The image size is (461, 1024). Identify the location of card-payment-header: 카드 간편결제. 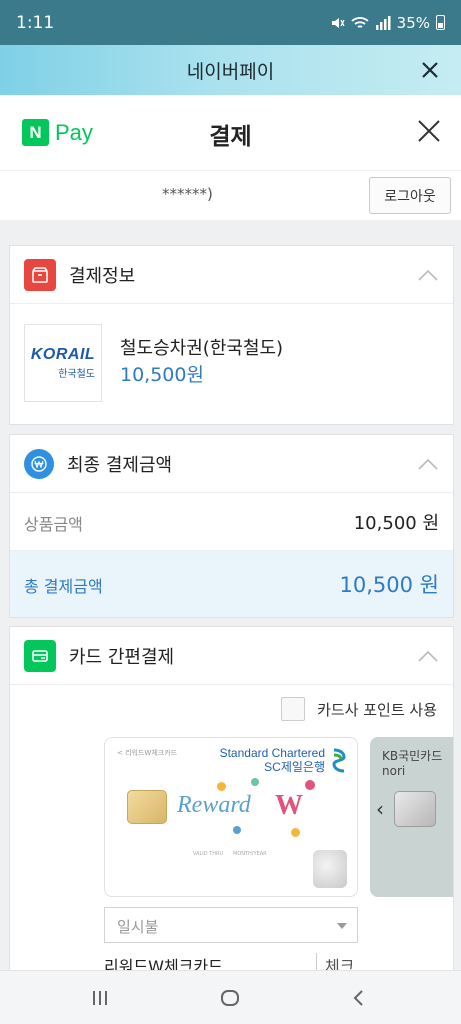
(231, 656).